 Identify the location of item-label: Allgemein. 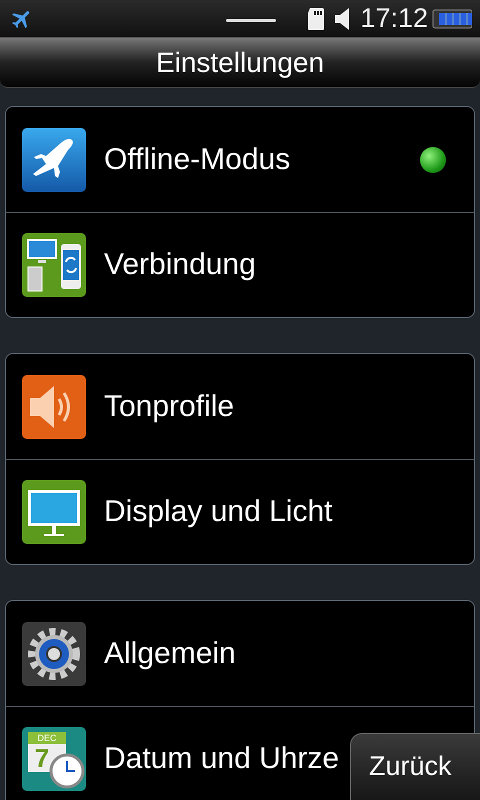
(170, 653).